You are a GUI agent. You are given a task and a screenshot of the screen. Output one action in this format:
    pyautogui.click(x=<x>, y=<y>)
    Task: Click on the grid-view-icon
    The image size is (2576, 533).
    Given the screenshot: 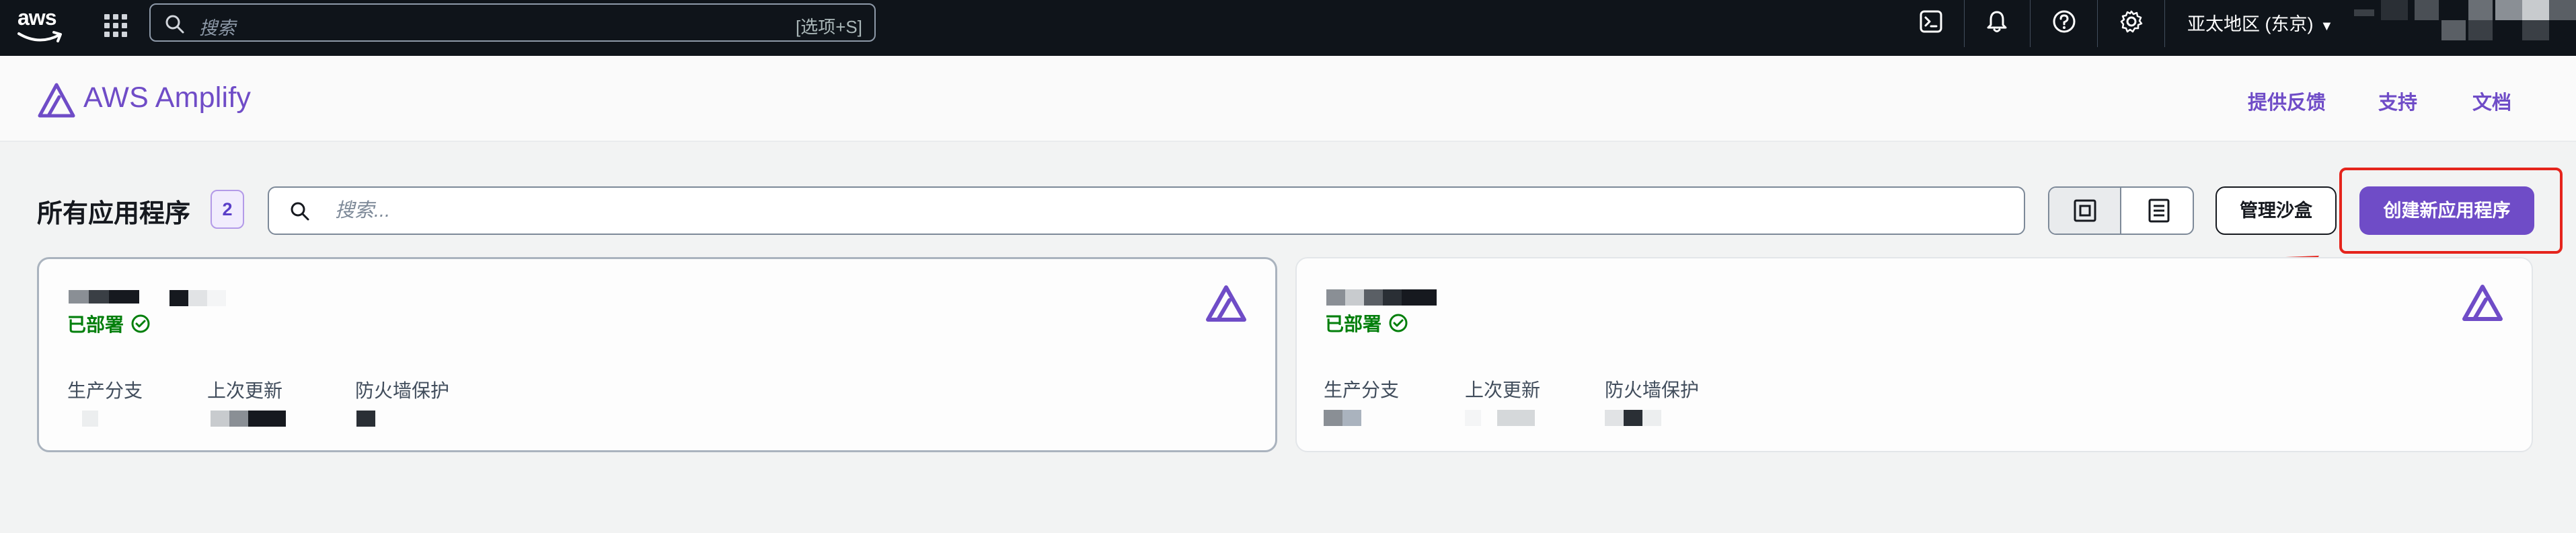 What is the action you would take?
    pyautogui.click(x=2085, y=210)
    